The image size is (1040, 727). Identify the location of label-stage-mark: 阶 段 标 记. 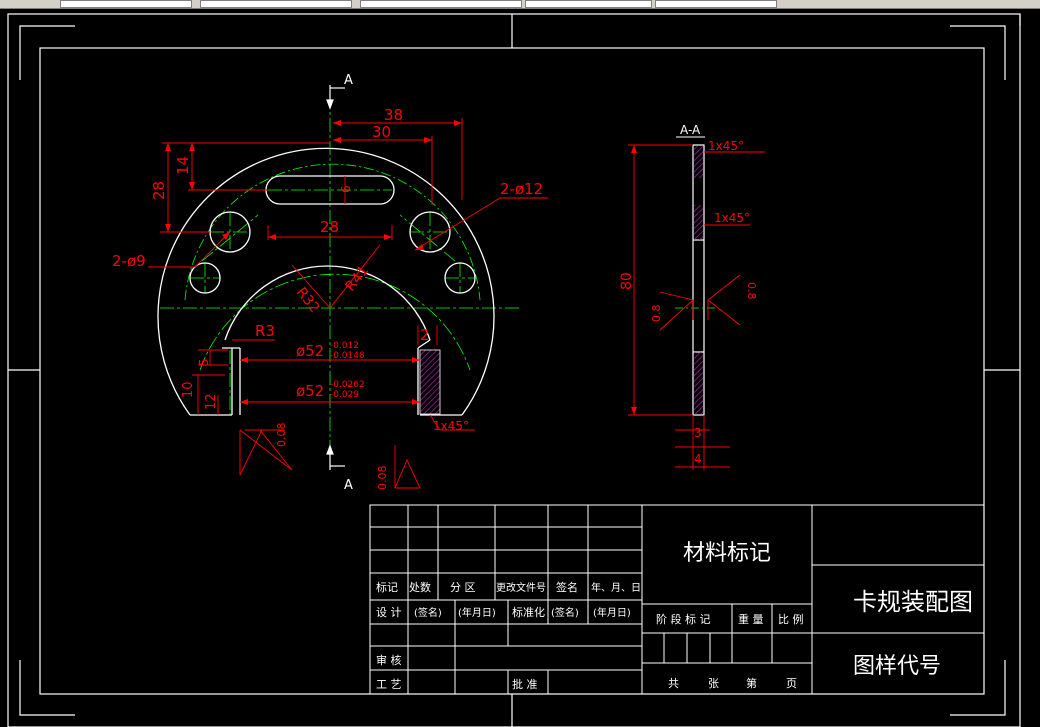
(683, 619).